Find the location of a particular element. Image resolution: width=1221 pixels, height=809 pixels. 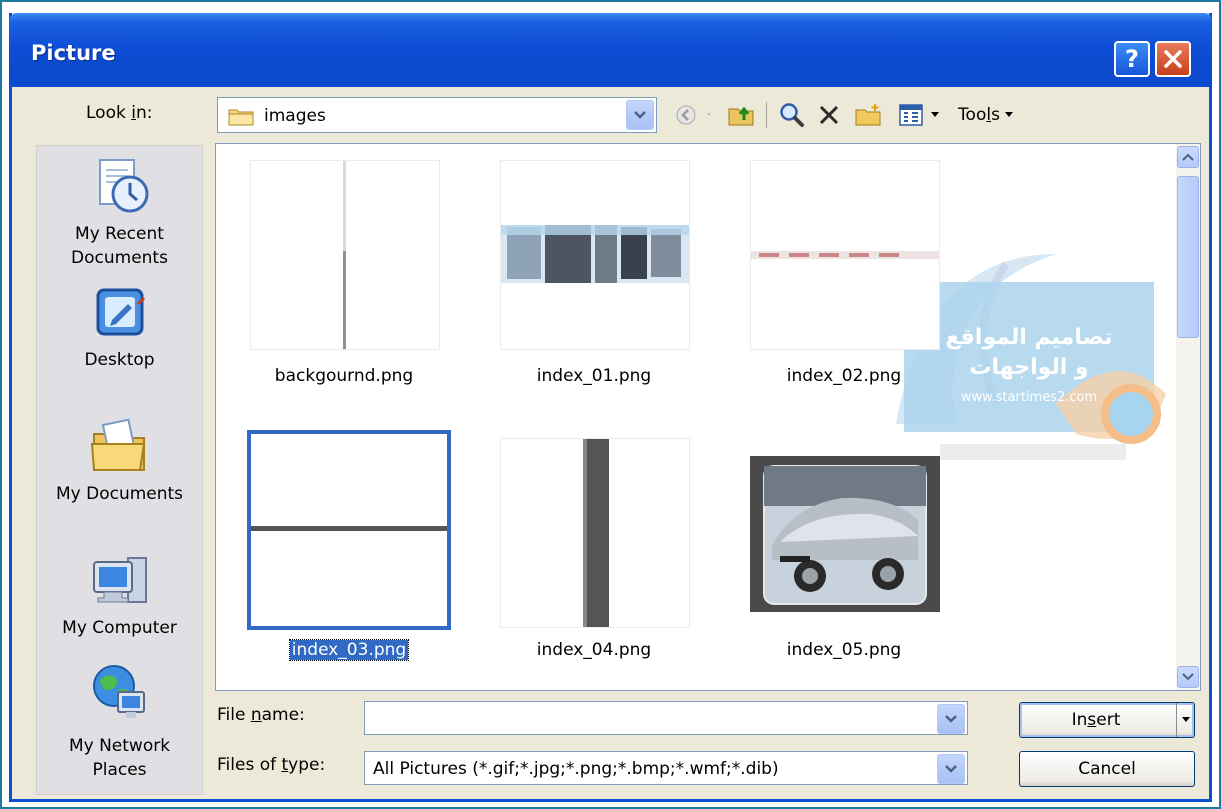

watermark-line2: و الواجهات is located at coordinates (1028, 367).